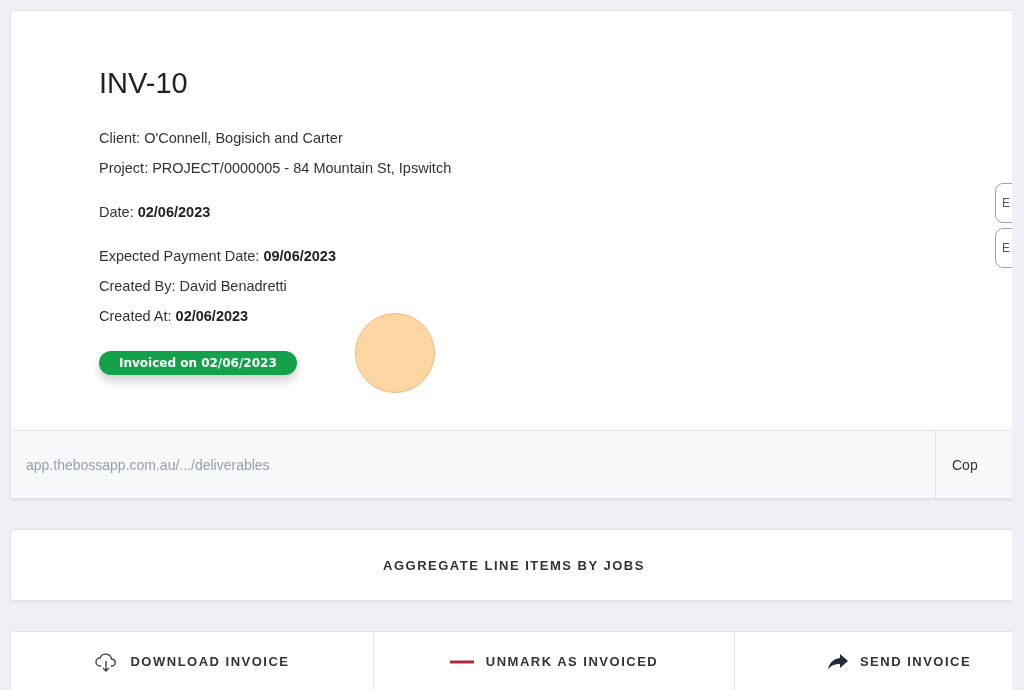  Describe the element at coordinates (511, 565) in the screenshot. I see `aggregate-button: AGGREGATE LINE ITEMS BY JOBS` at that location.